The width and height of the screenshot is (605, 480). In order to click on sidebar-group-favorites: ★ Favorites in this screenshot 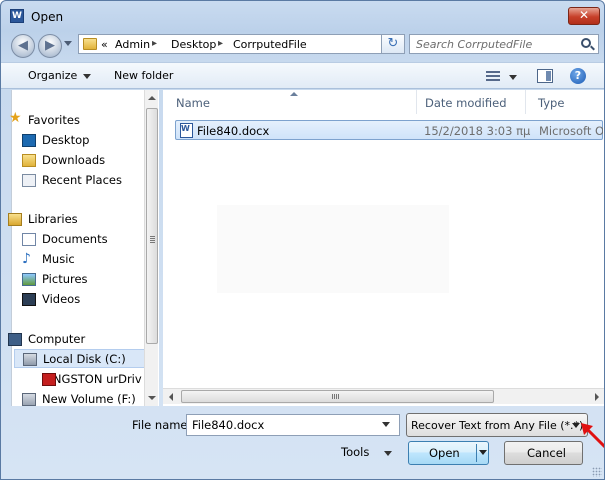, I will do `click(44, 119)`.